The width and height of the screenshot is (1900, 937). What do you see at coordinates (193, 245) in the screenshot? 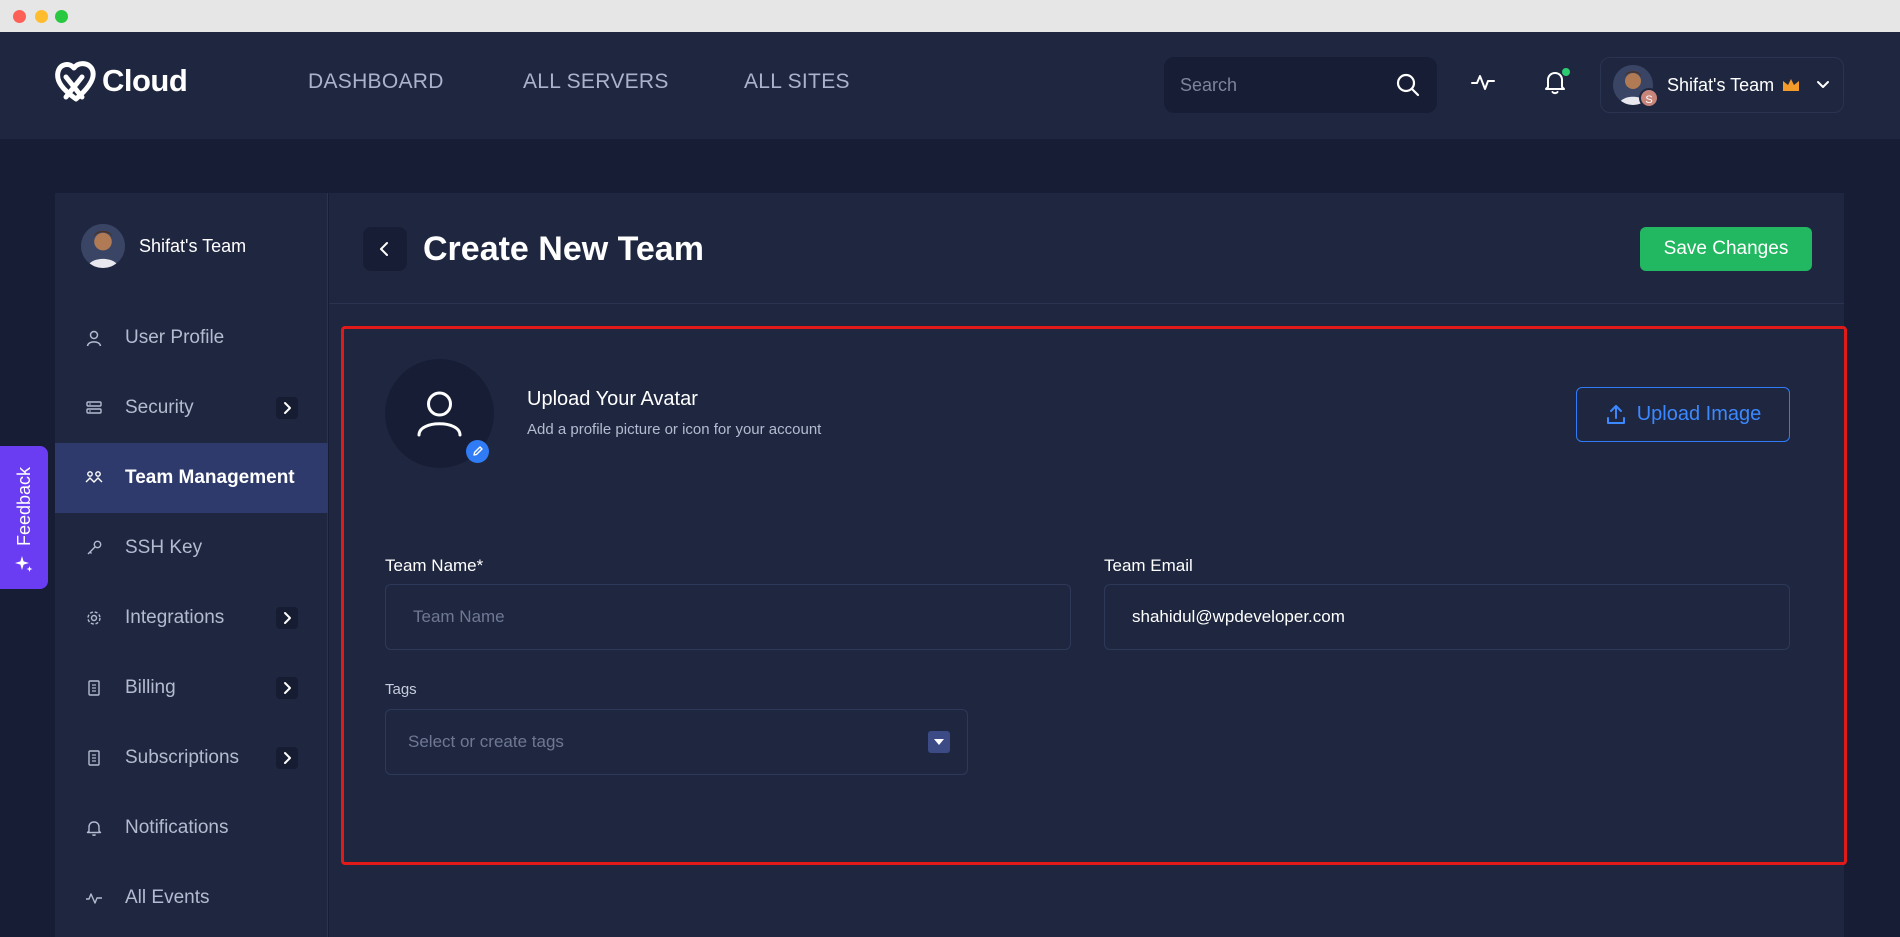
I see `sidebar-team-name: Shifat's Team` at bounding box center [193, 245].